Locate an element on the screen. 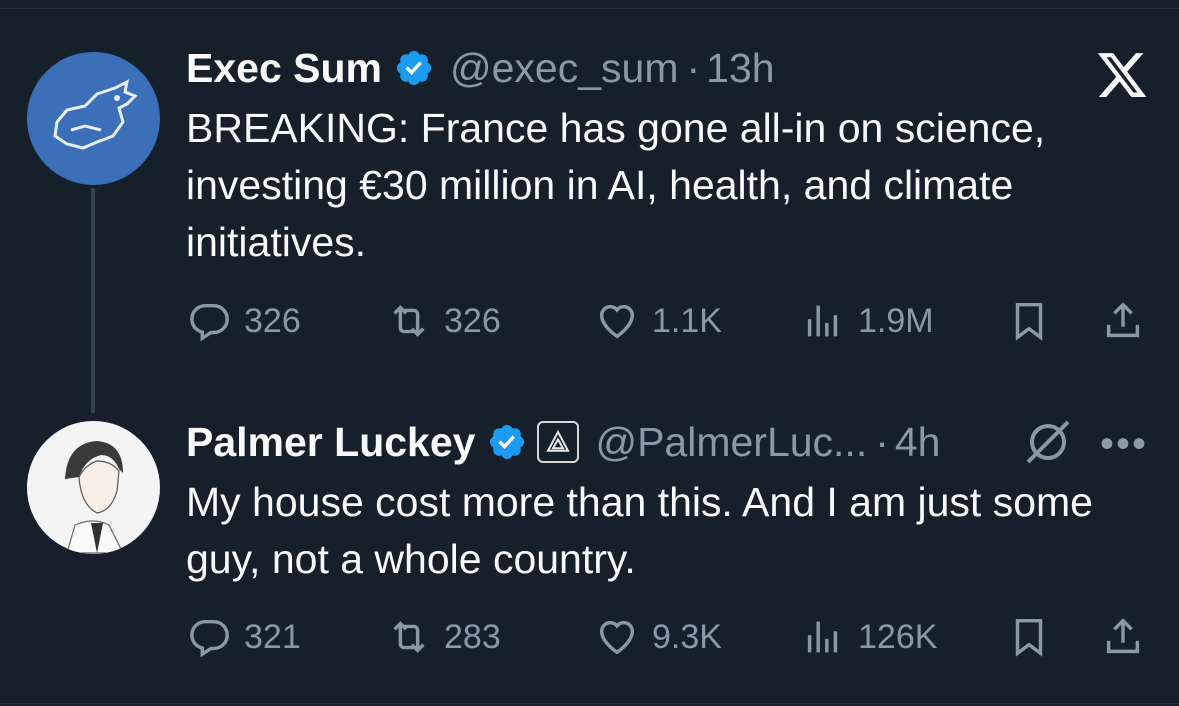 Image resolution: width=1179 pixels, height=706 pixels. retweet-button: 326 is located at coordinates (443, 321).